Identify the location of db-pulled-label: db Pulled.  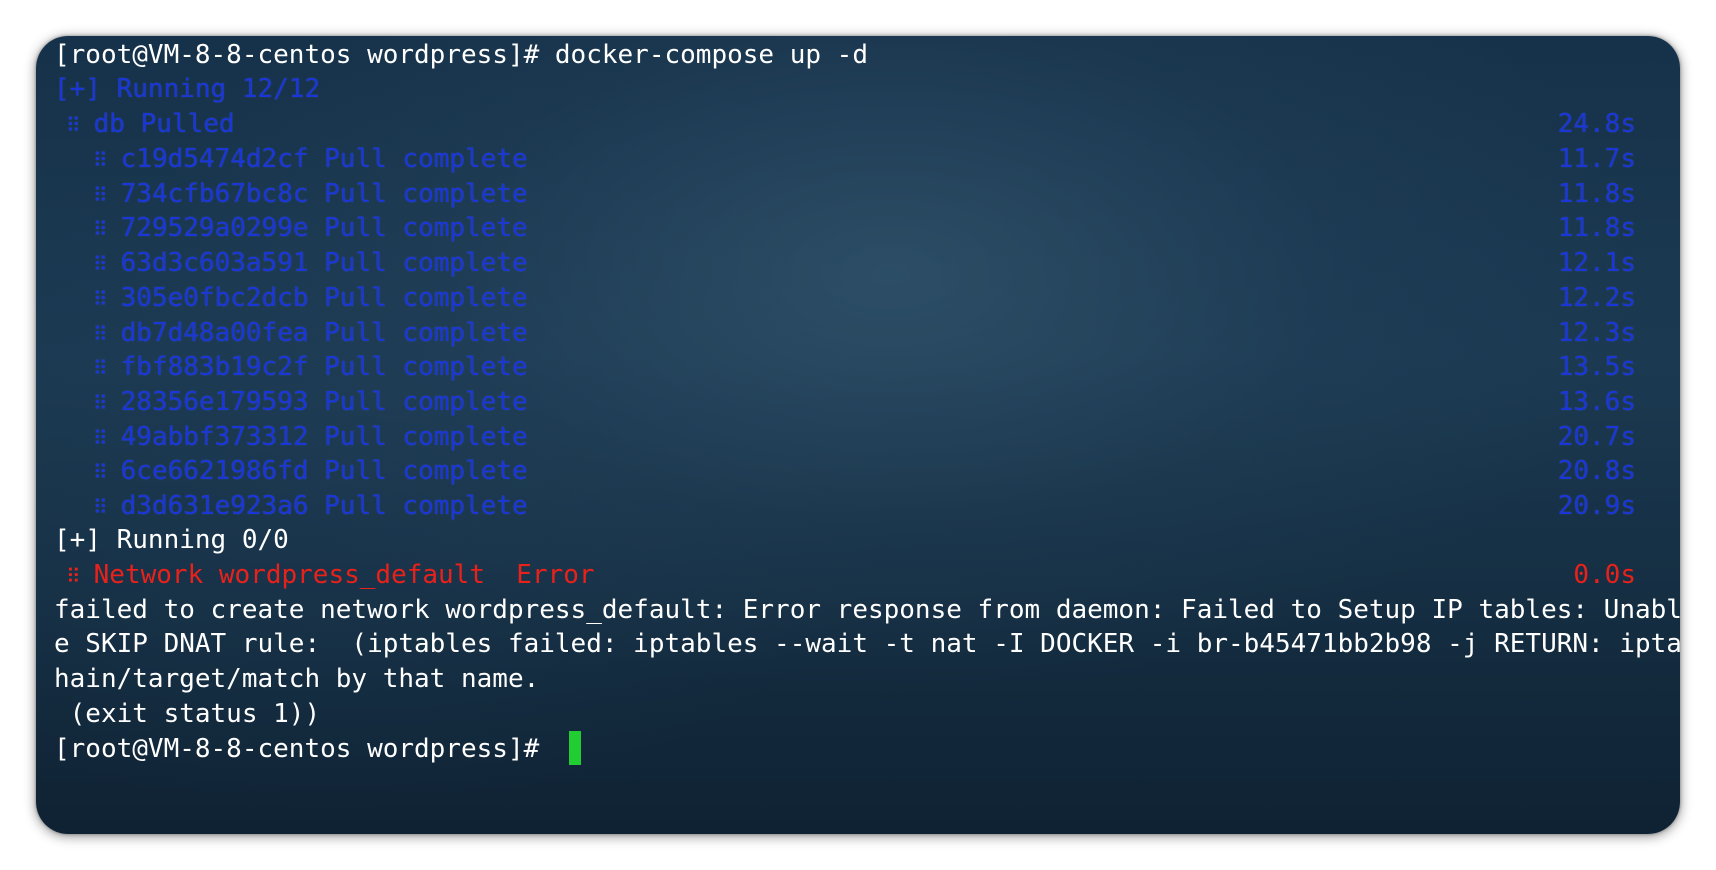
(164, 124).